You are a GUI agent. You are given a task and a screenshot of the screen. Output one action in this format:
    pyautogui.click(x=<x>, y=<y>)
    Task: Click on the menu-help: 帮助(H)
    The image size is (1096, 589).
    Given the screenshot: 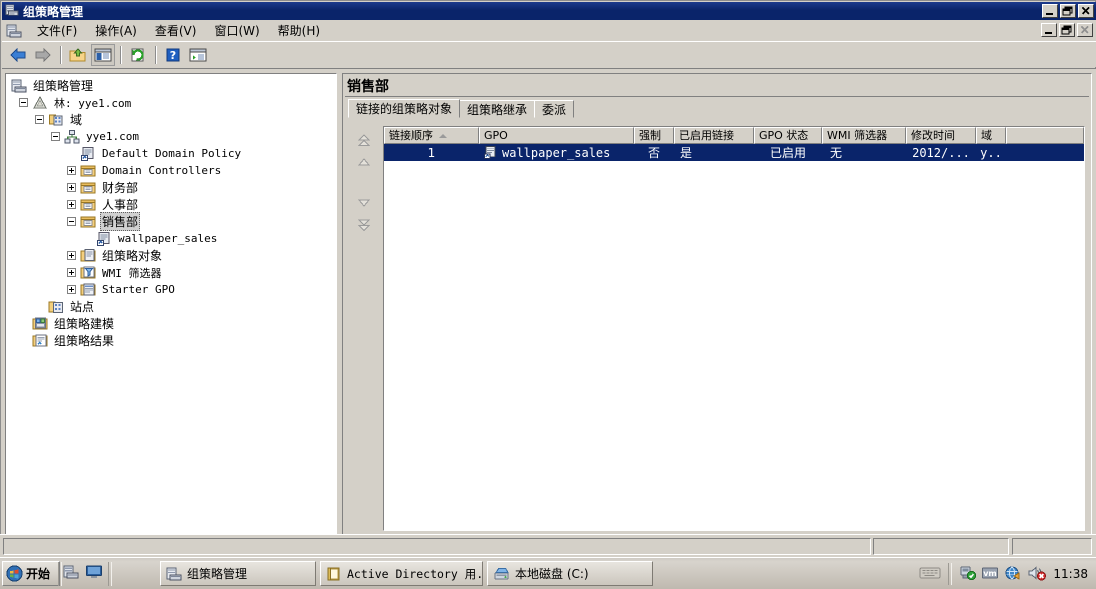 What is the action you would take?
    pyautogui.click(x=299, y=30)
    